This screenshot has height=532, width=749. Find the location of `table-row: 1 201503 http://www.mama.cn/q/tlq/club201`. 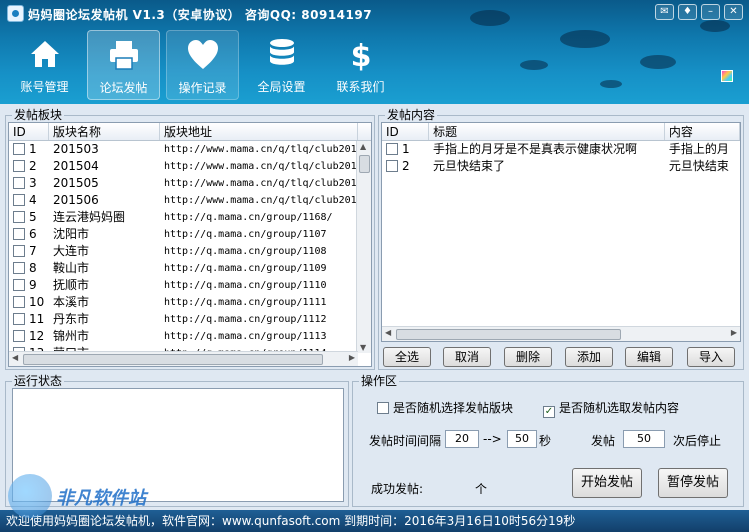

table-row: 1 201503 http://www.mama.cn/q/tlq/club201 is located at coordinates (190, 149).